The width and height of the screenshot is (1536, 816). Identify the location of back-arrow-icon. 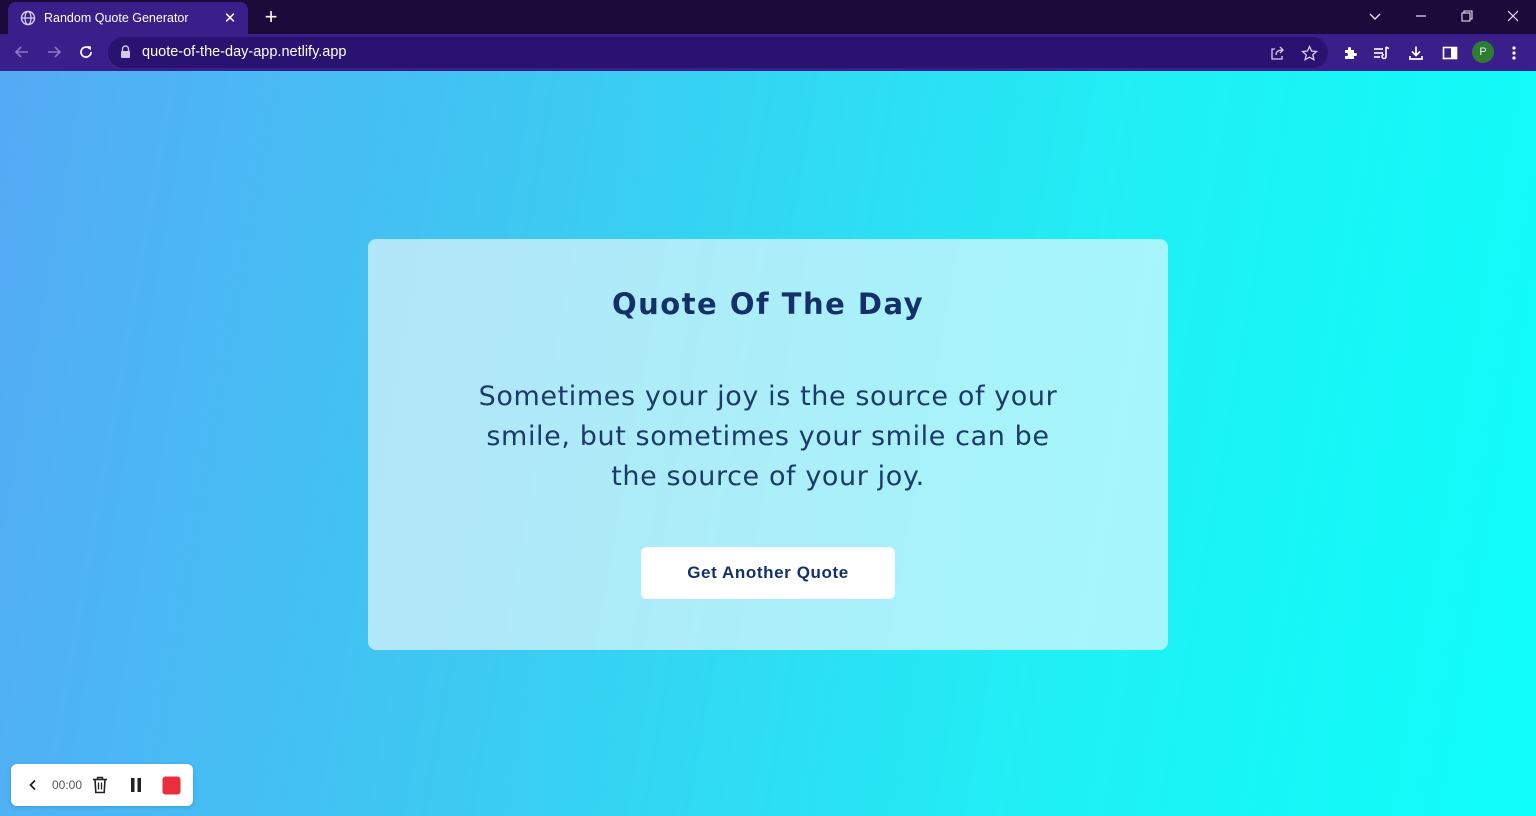
(22, 52).